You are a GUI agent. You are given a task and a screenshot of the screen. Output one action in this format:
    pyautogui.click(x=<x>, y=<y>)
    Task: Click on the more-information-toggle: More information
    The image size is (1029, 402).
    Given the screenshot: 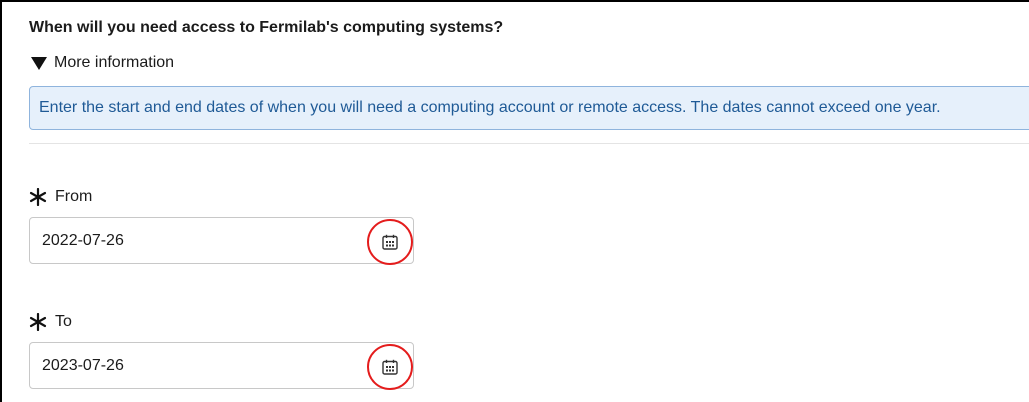 What is the action you would take?
    pyautogui.click(x=102, y=63)
    